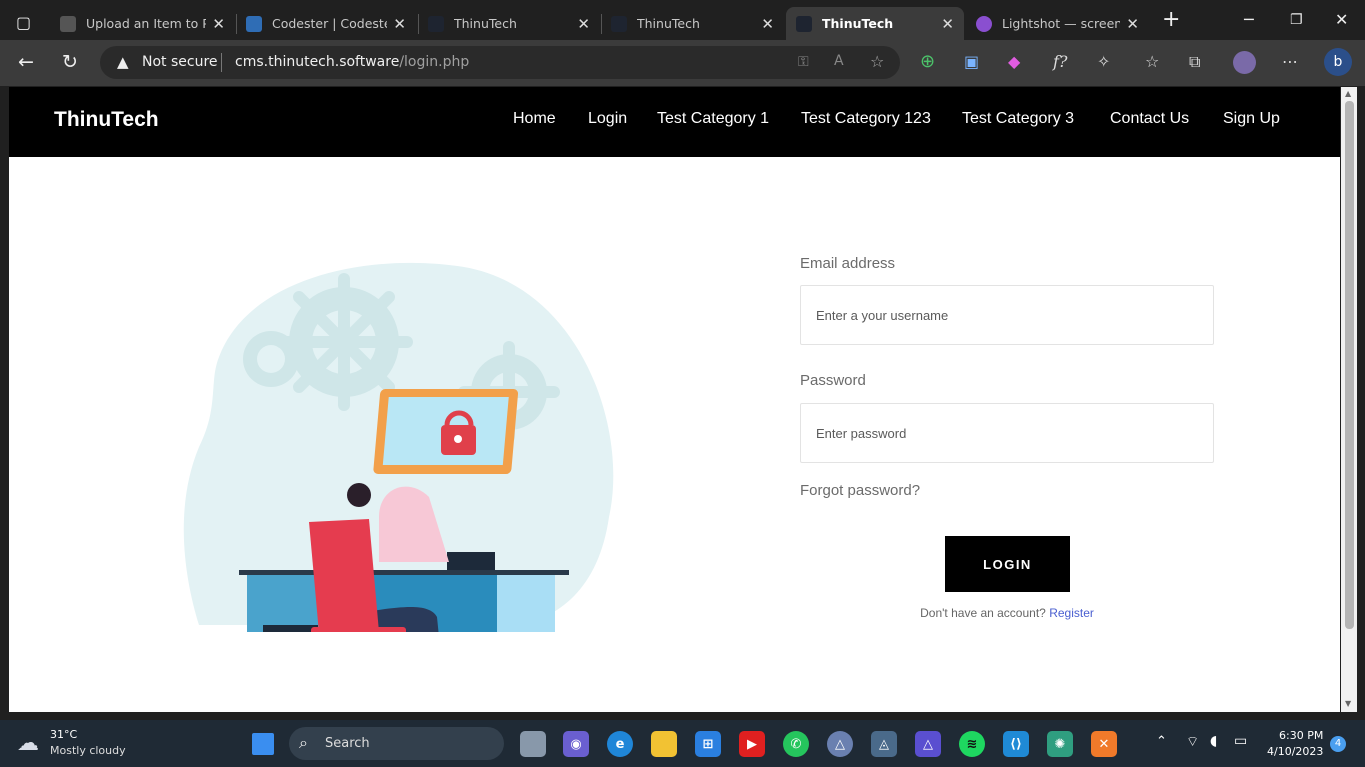 The height and width of the screenshot is (767, 1365). I want to click on volume-icon: ◖, so click(1213, 741).